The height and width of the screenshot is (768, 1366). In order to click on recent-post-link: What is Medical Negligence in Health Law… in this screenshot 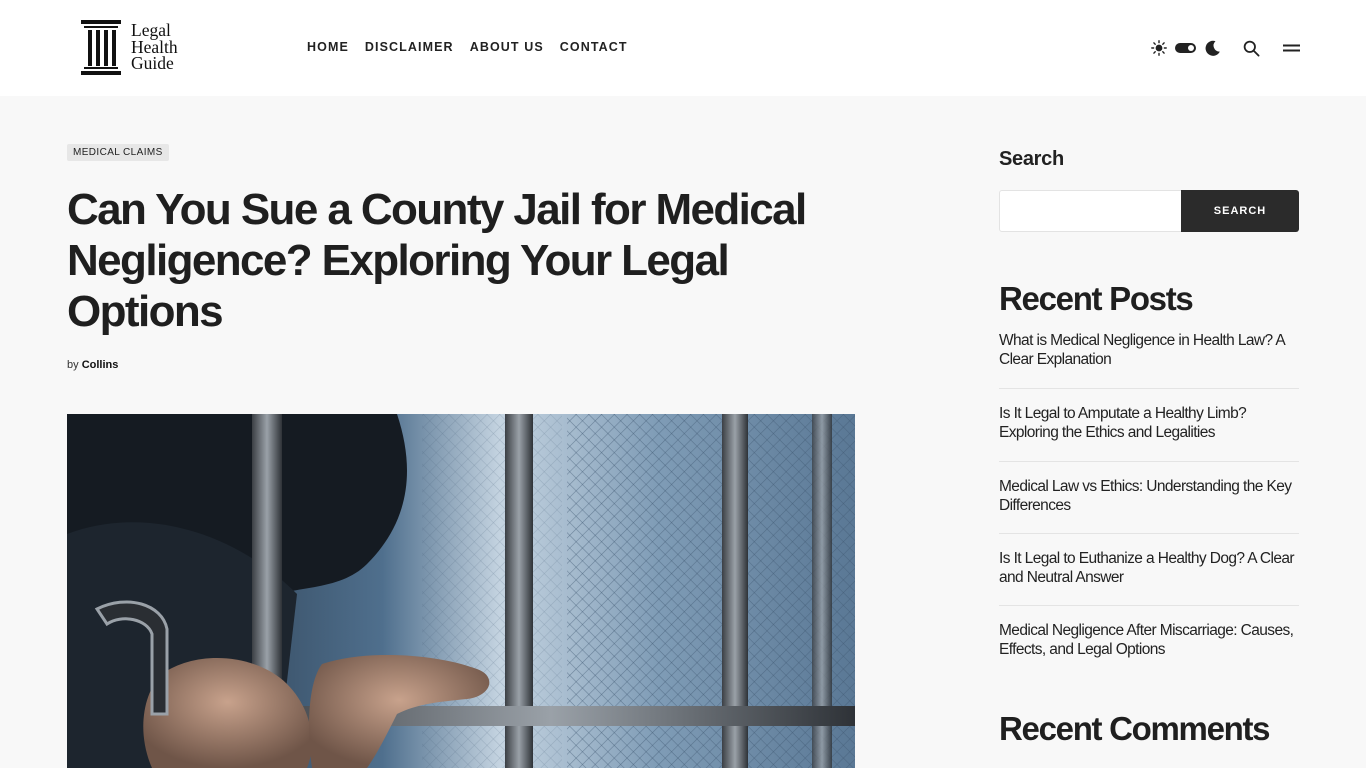, I will do `click(1149, 350)`.